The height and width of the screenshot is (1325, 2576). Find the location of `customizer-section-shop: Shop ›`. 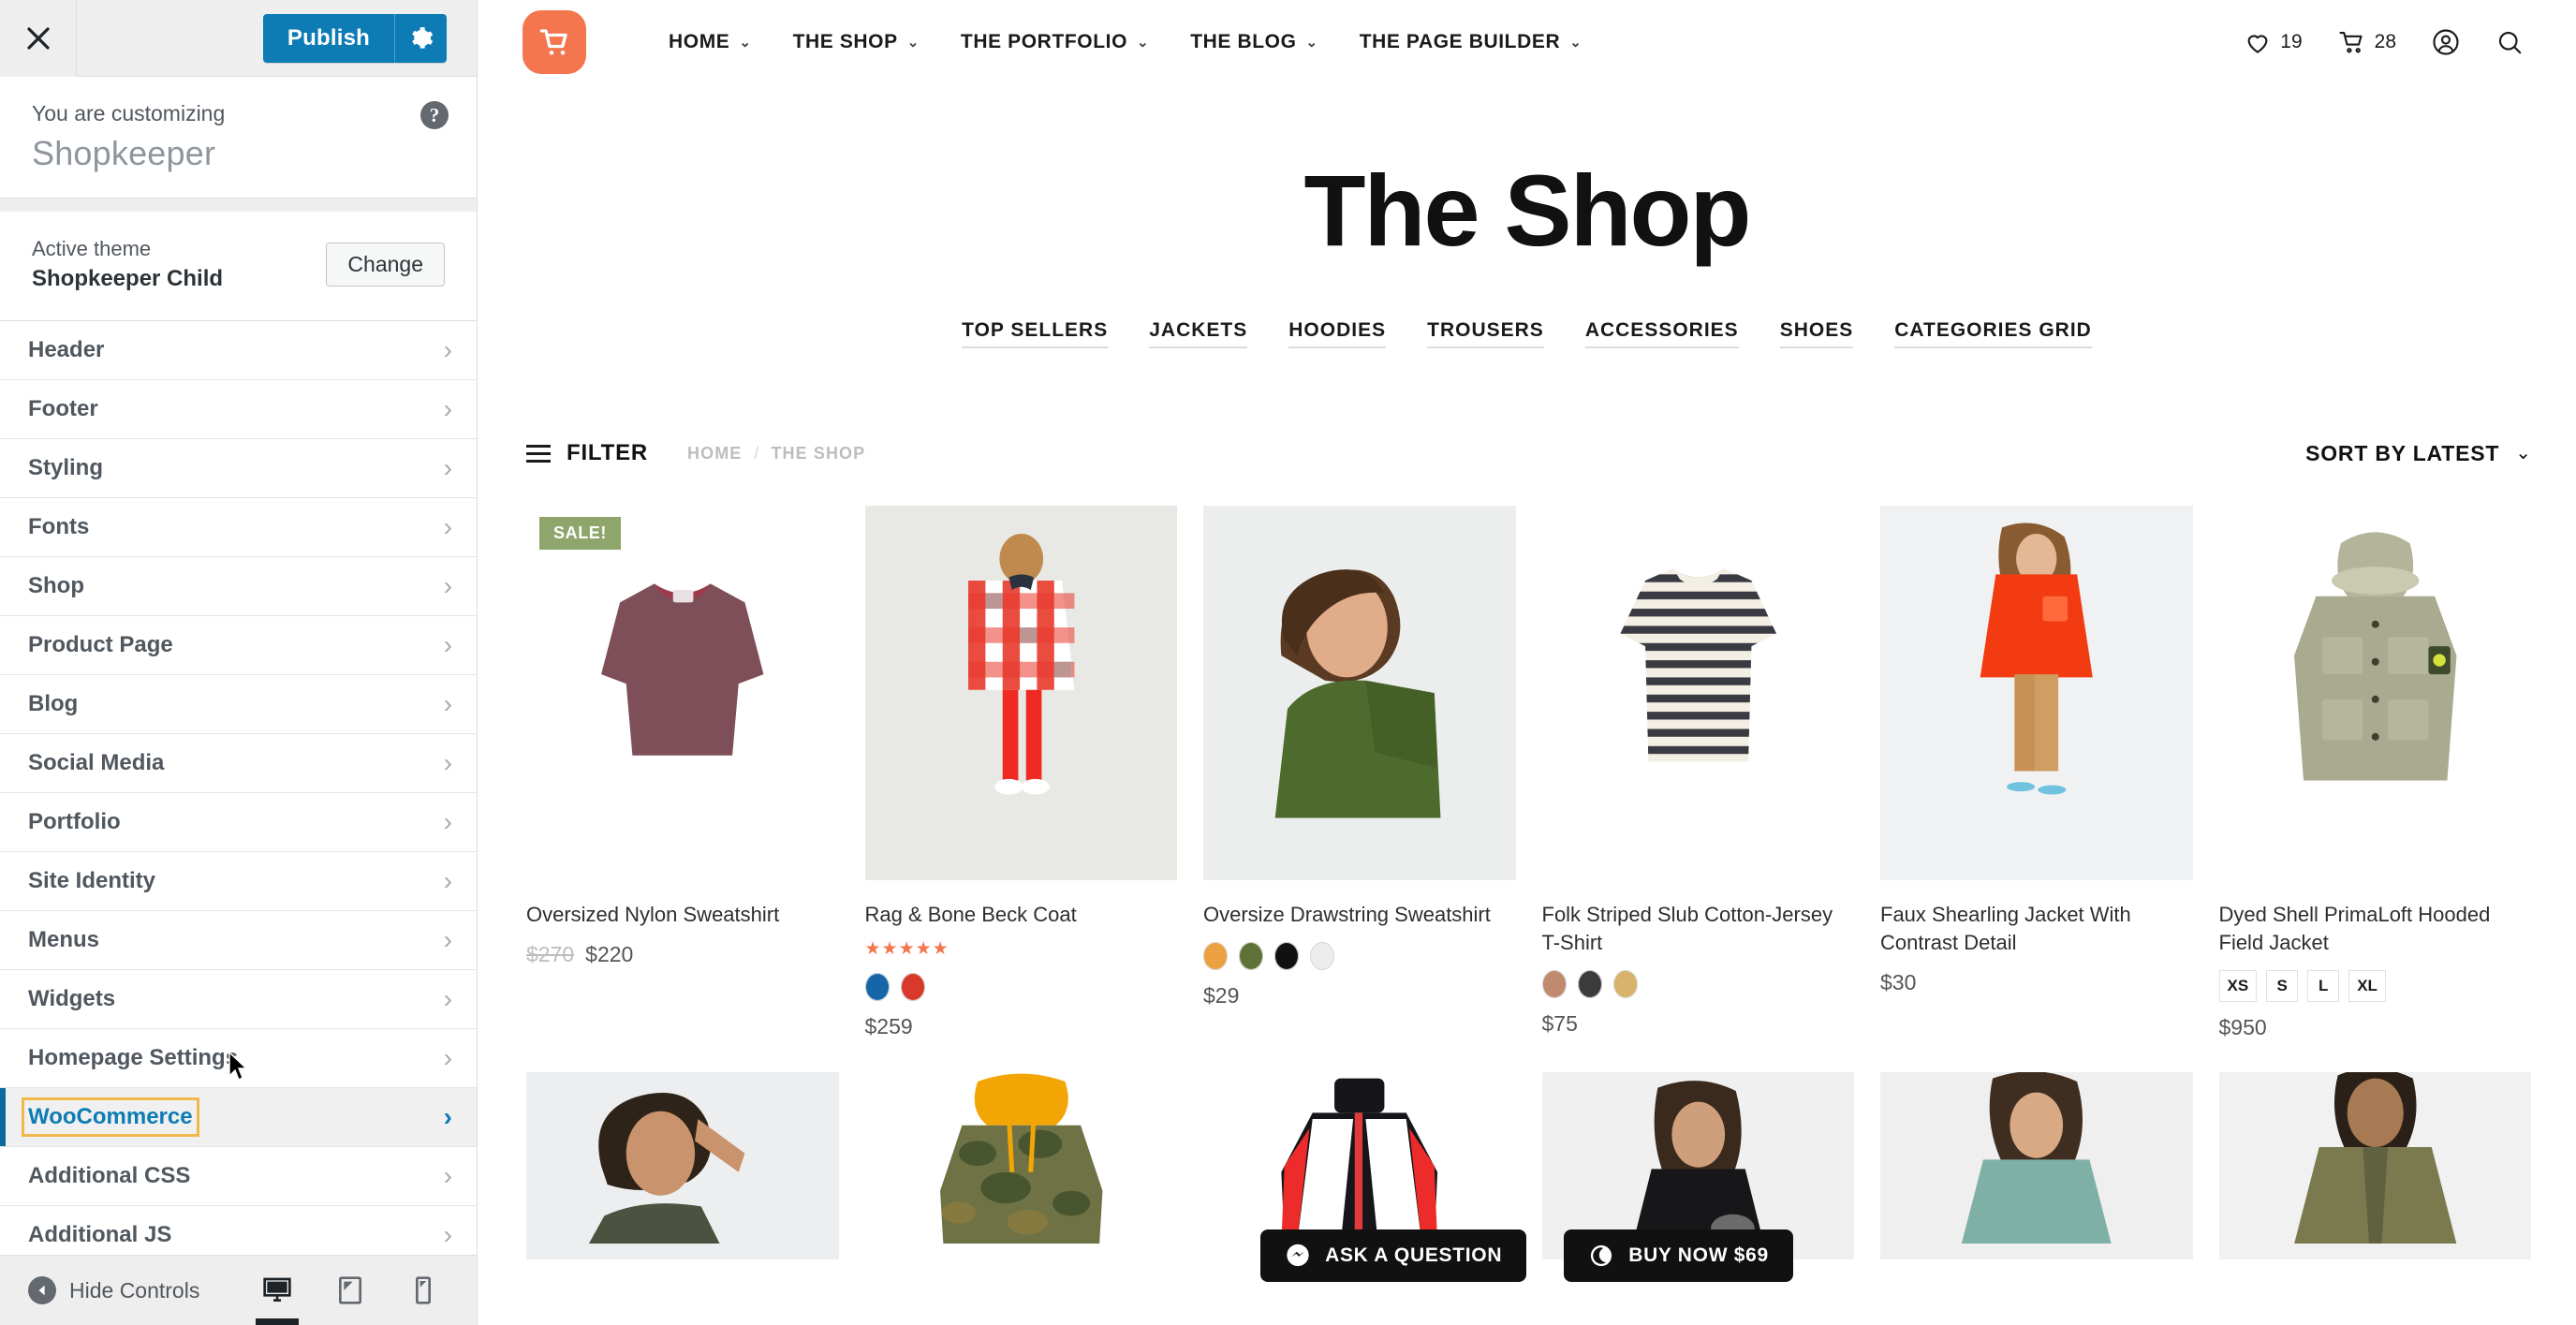

customizer-section-shop: Shop › is located at coordinates (238, 587).